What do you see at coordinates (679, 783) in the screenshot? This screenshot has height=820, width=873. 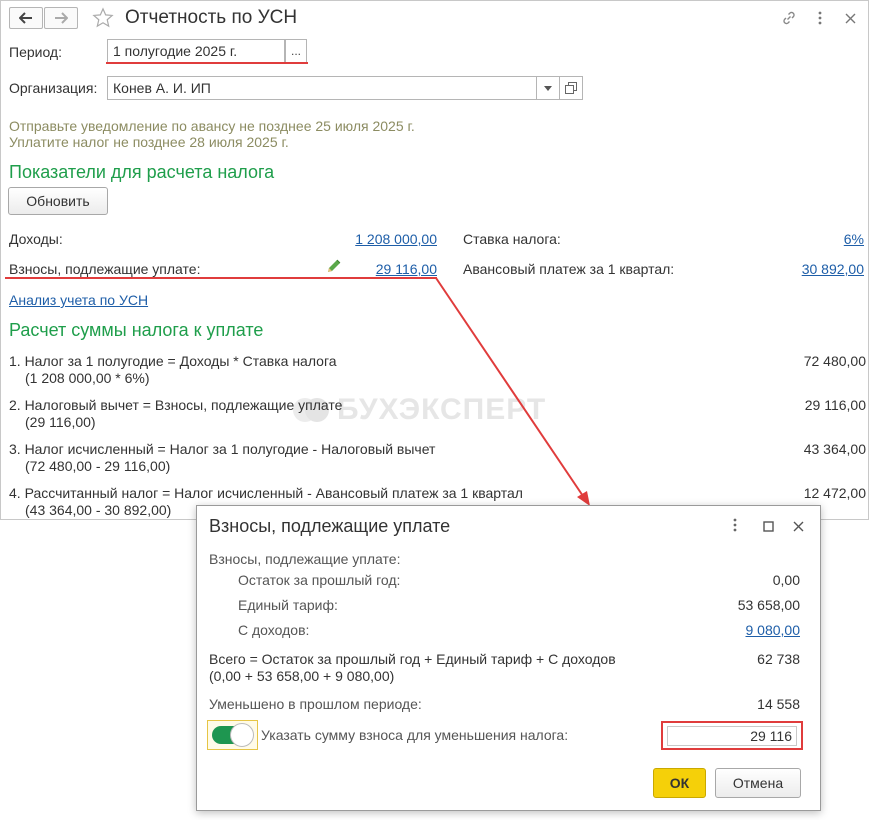 I see `ok-button: ОК` at bounding box center [679, 783].